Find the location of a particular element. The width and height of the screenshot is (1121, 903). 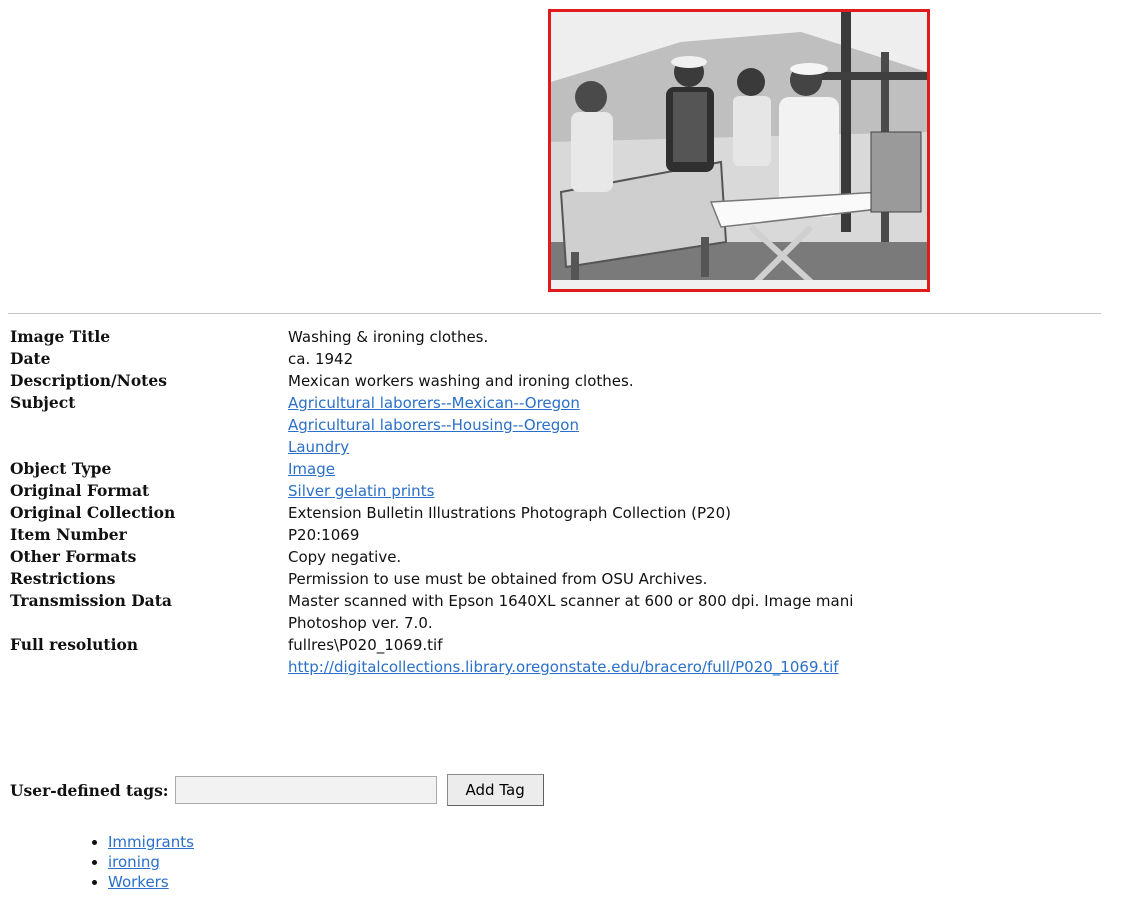

label-original-format: Original Format is located at coordinates (80, 490).